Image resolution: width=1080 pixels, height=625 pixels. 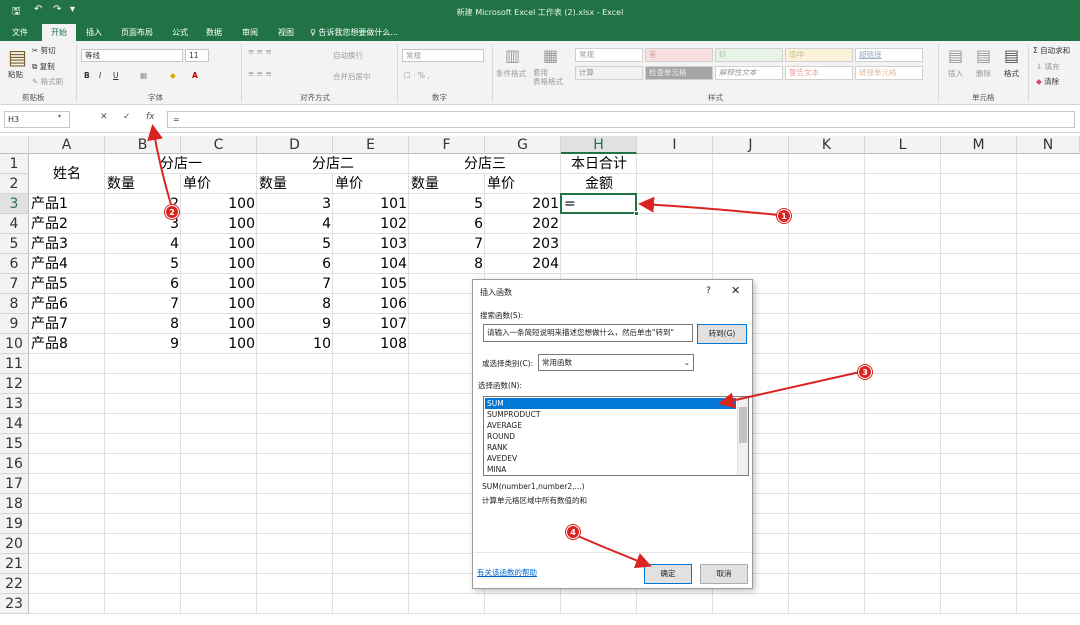 What do you see at coordinates (679, 73) in the screenshot?
I see `style-check-cell: 检查单元格` at bounding box center [679, 73].